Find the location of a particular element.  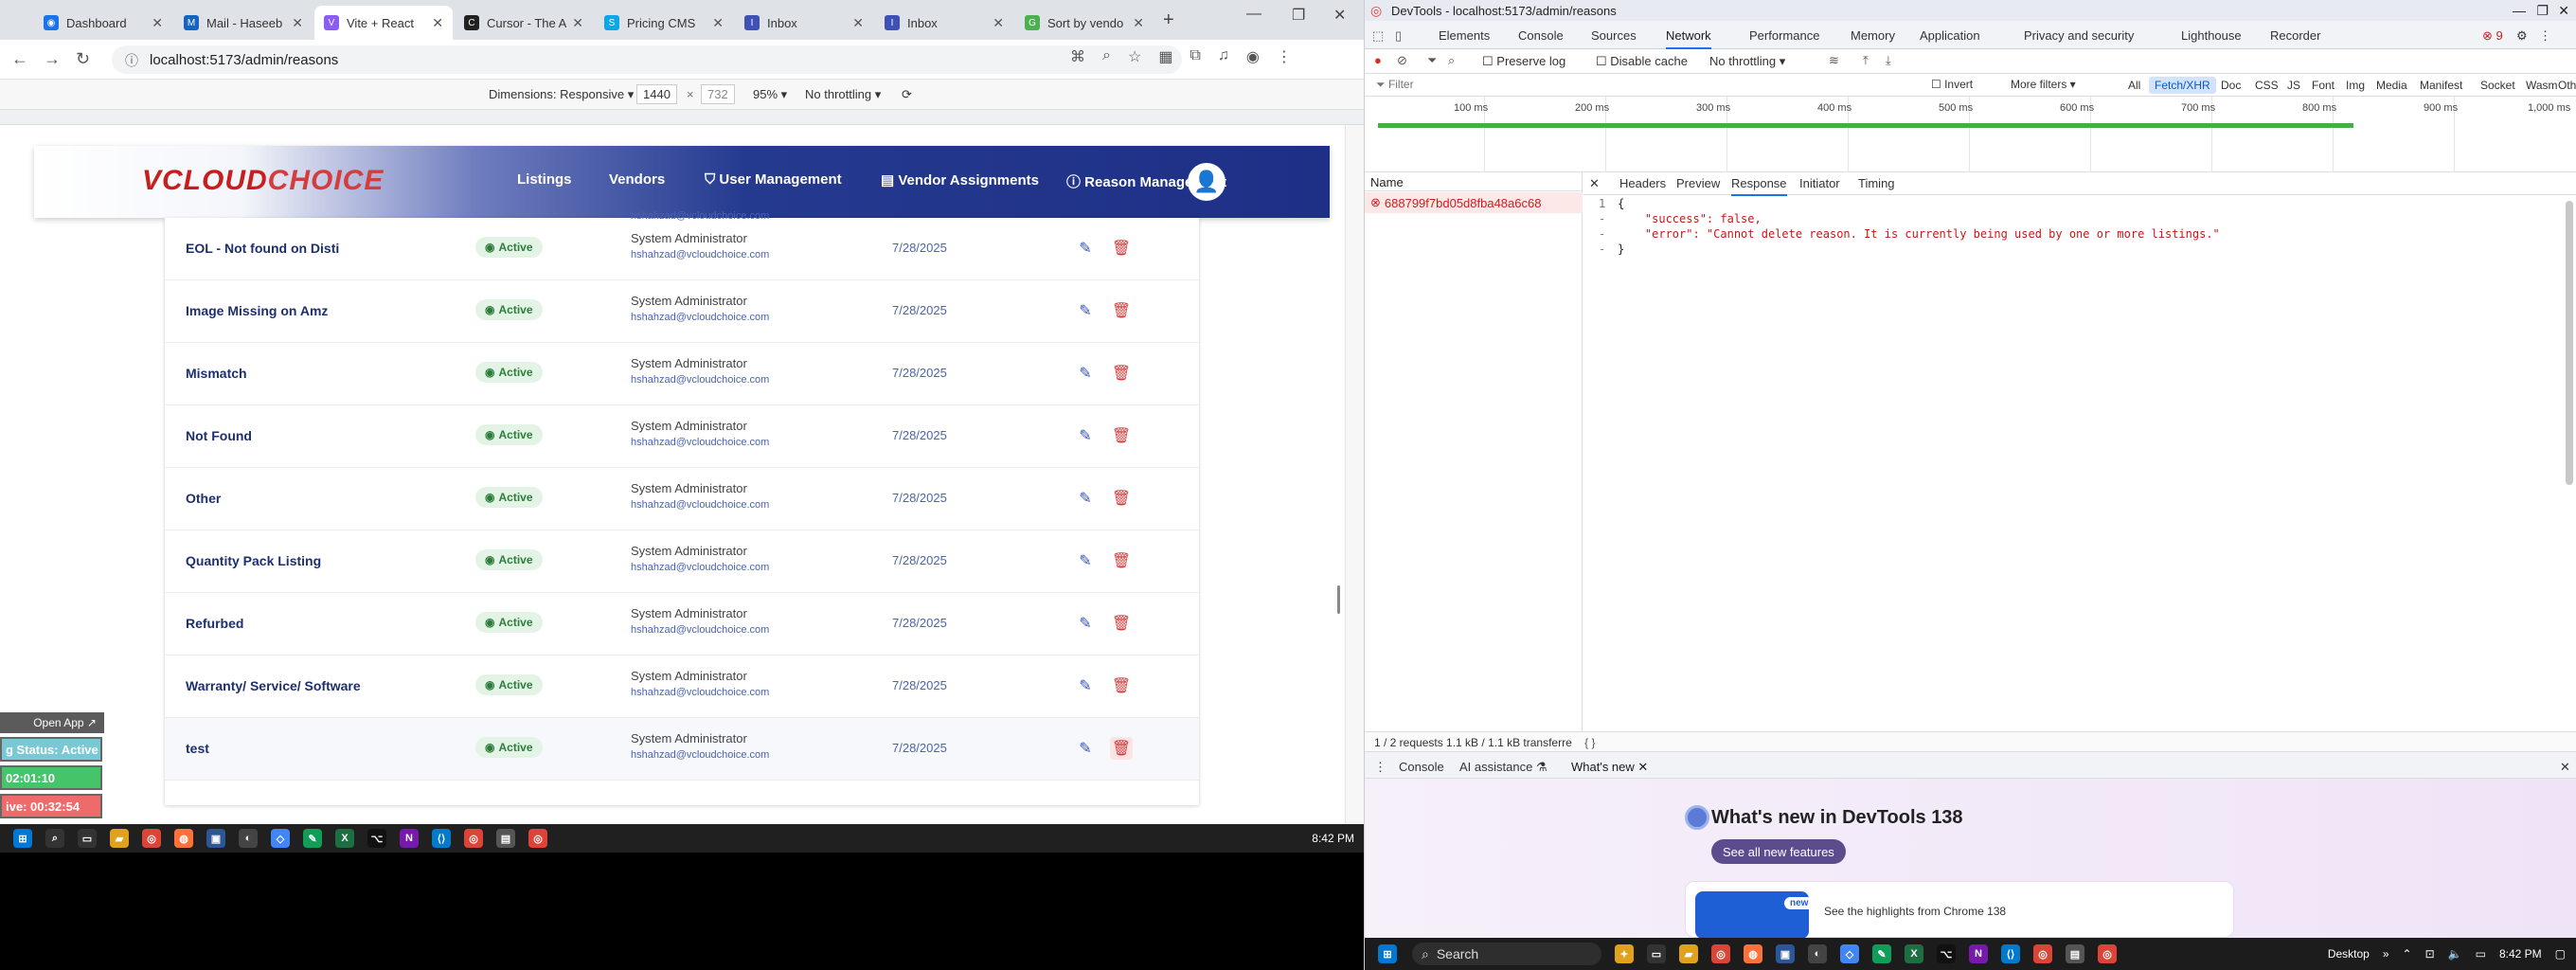

record-icon: ● is located at coordinates (1378, 60).